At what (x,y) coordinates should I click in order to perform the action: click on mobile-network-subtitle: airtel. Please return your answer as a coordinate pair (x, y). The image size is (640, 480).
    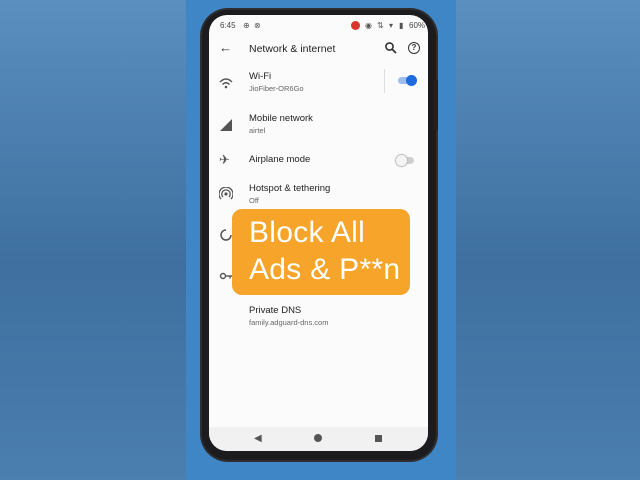
    Looking at the image, I should click on (257, 130).